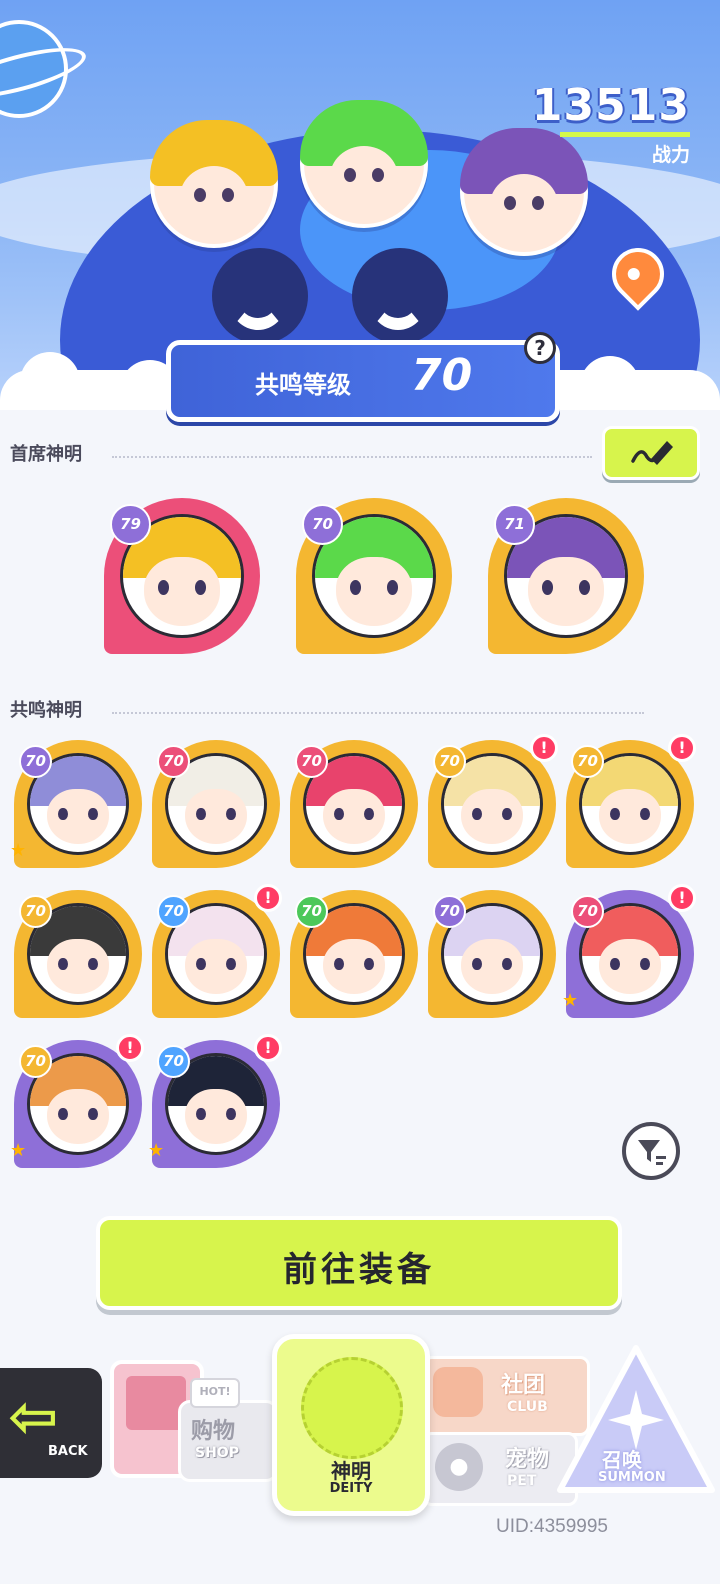 This screenshot has width=720, height=1584. I want to click on pet-label-cn: 宠物, so click(527, 1459).